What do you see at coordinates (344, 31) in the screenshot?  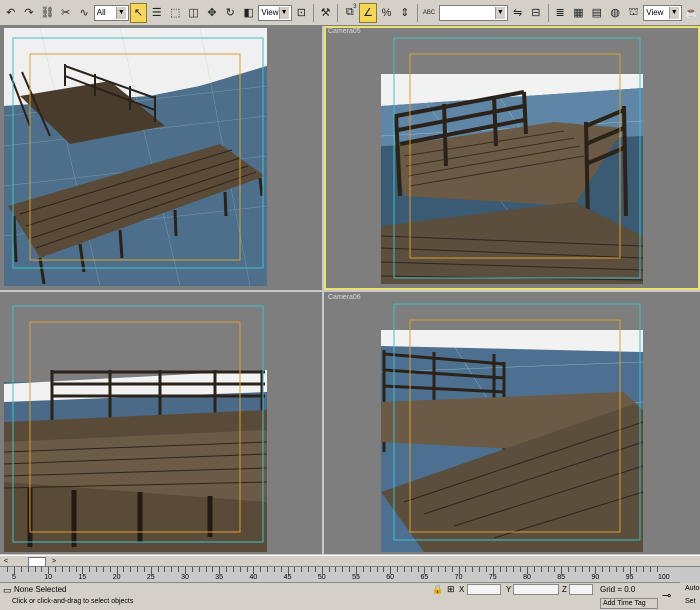 I see `viewport-label: Camera05` at bounding box center [344, 31].